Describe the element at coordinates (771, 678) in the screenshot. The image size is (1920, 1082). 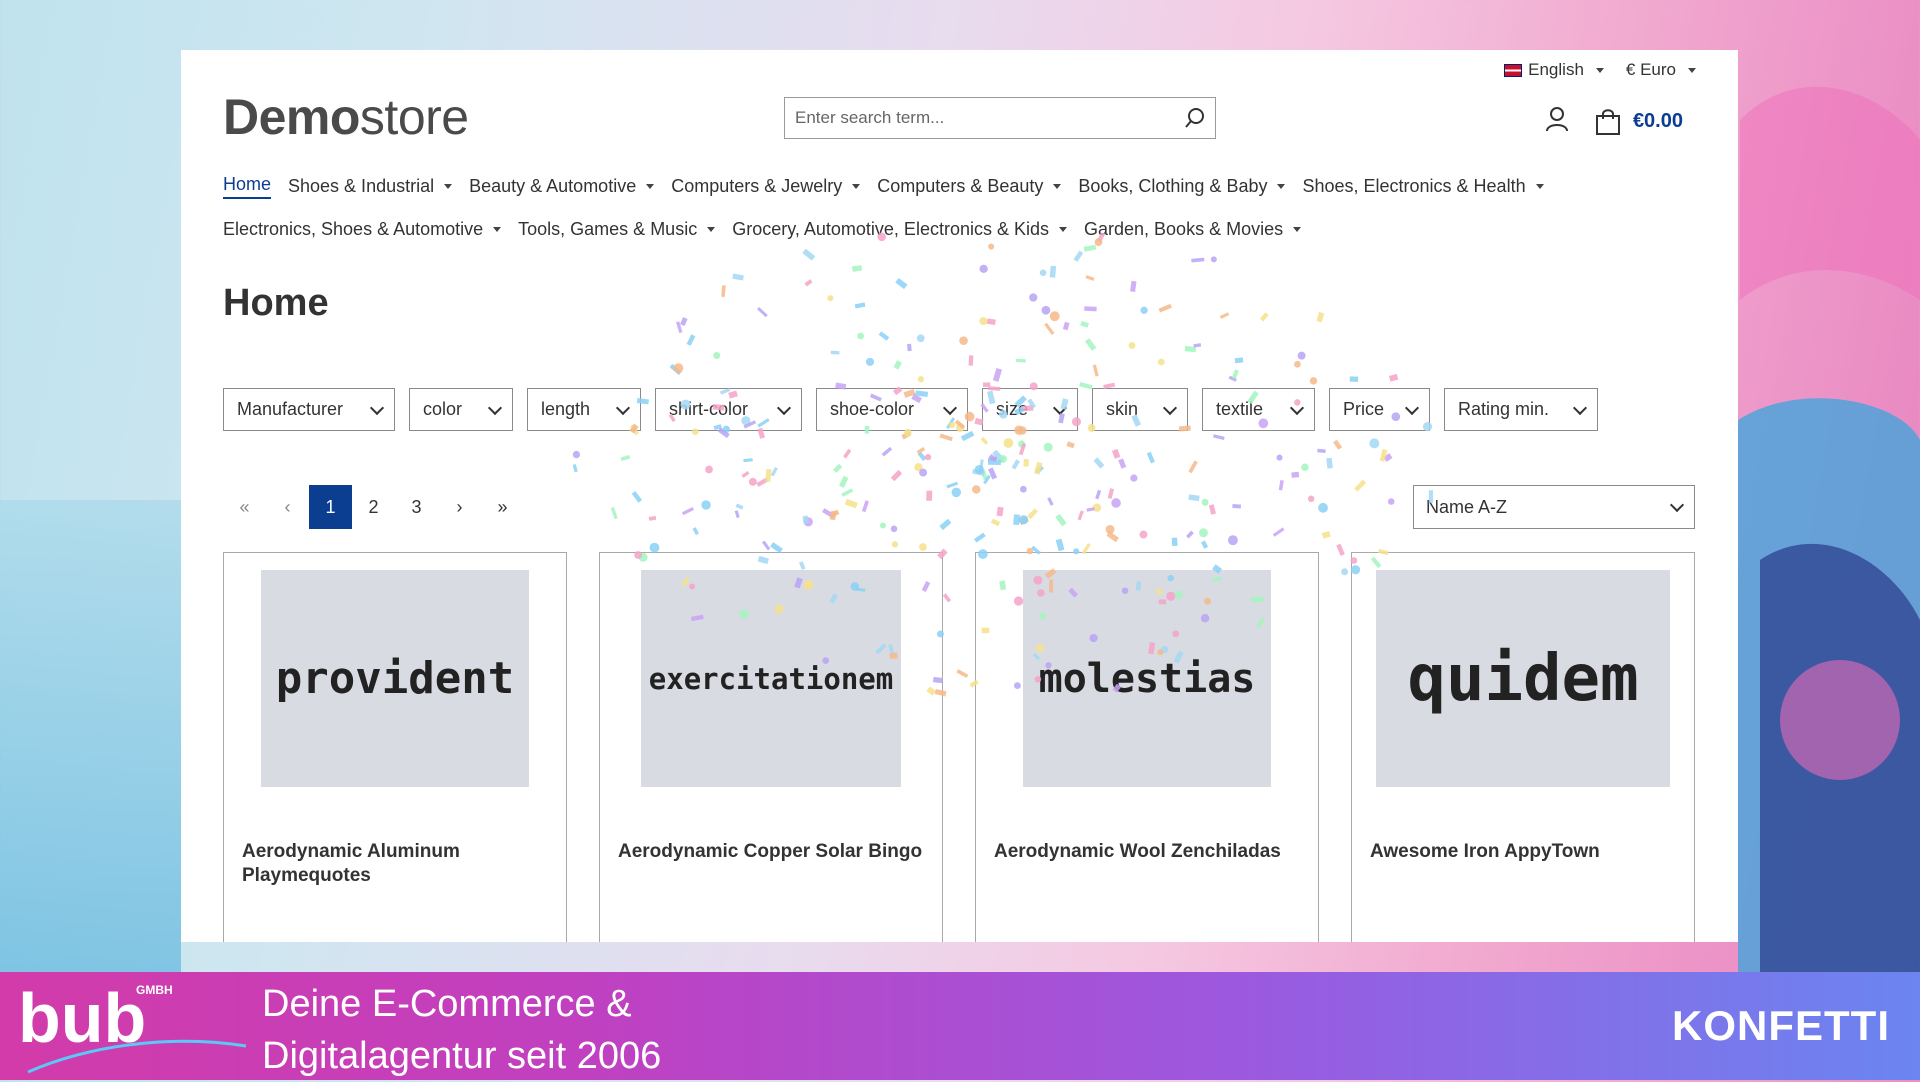
I see `product-image: exercitationem` at that location.